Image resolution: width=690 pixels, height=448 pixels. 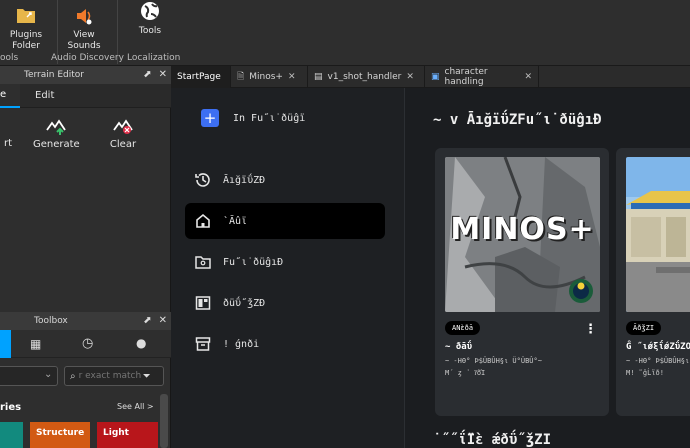 I want to click on search-input, so click(x=111, y=376).